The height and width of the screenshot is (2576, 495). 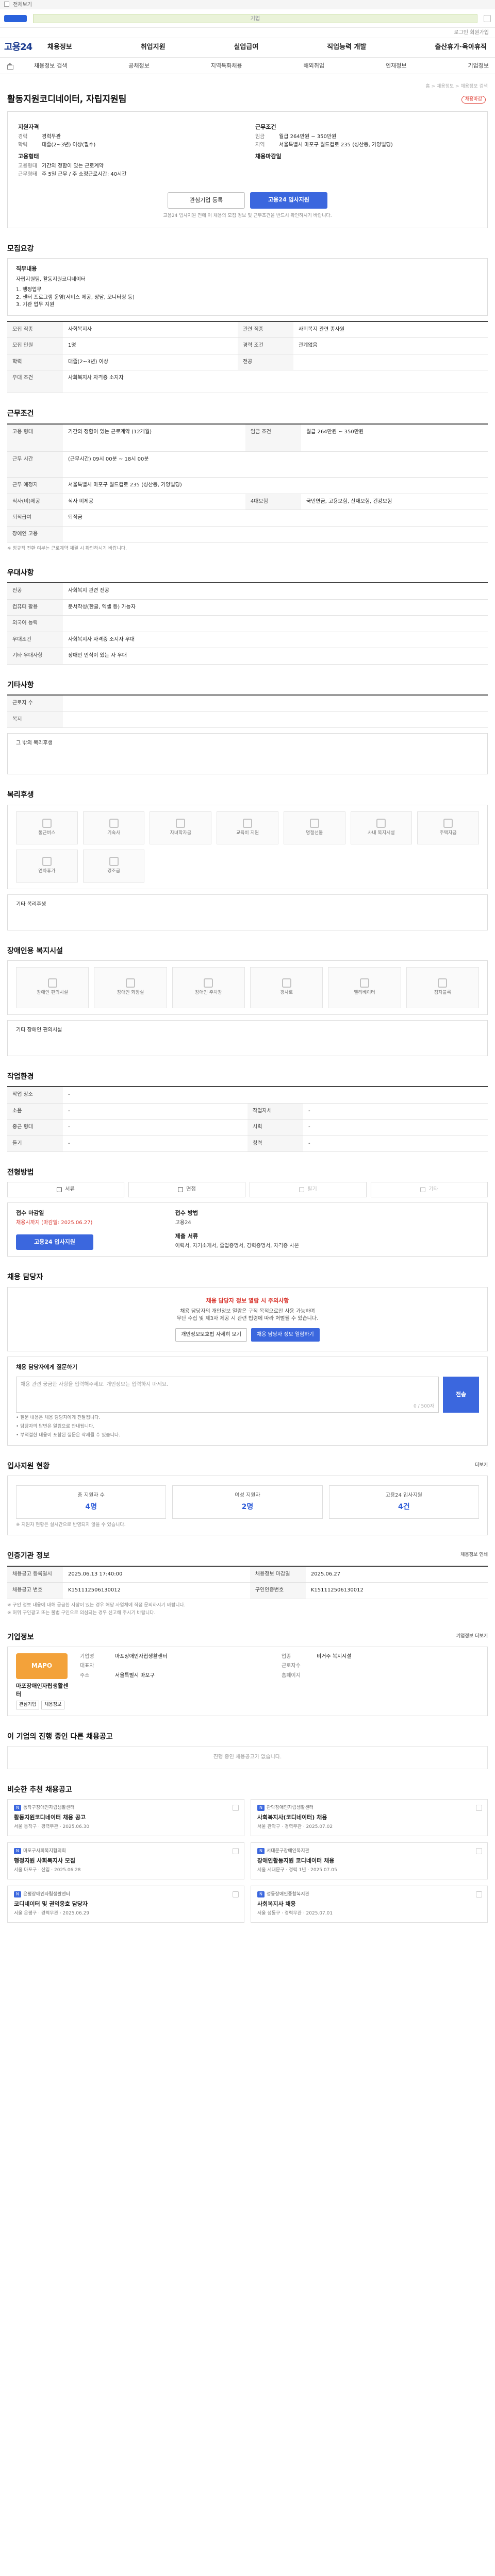 What do you see at coordinates (85, 1675) in the screenshot?
I see `company-info-key: 주소` at bounding box center [85, 1675].